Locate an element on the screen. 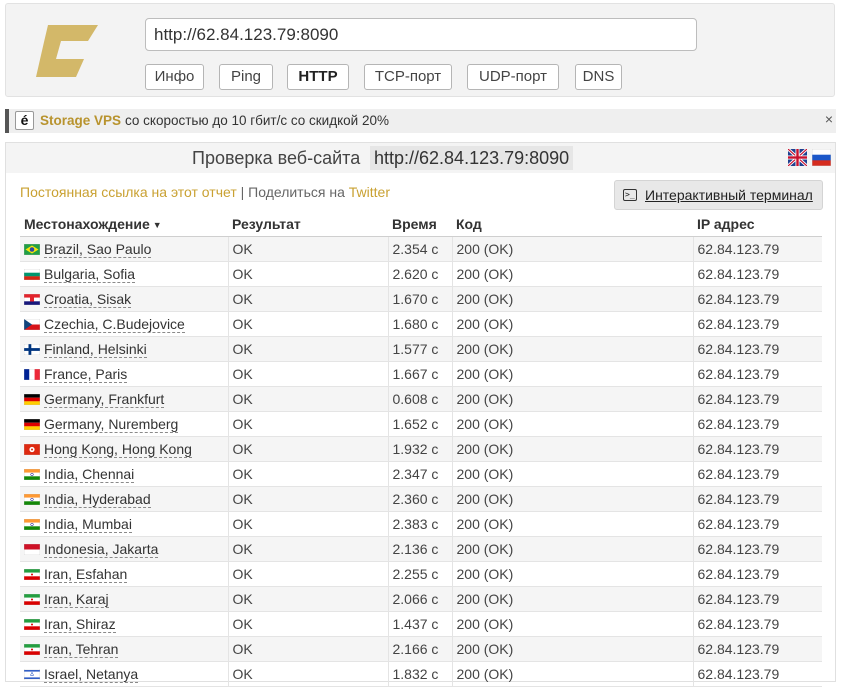  cell-time: 1.437 с is located at coordinates (419, 624).